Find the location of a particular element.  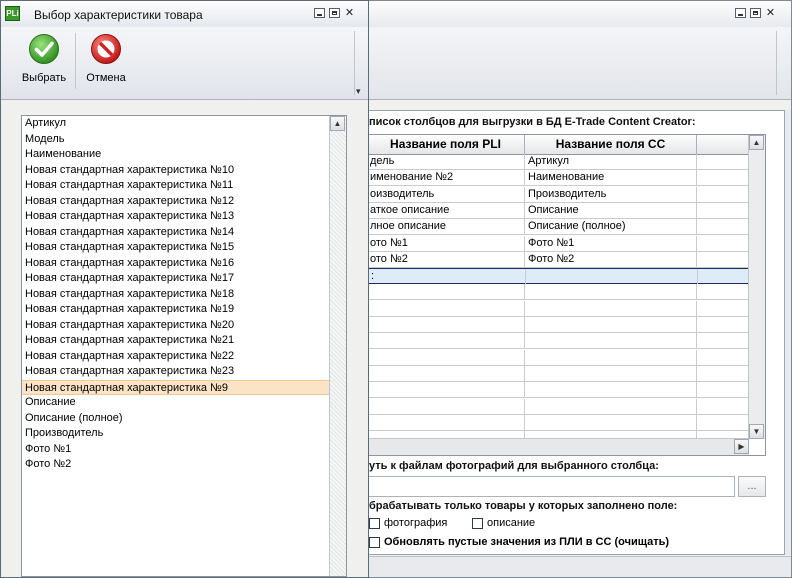

list-item: Новая стандартная характеристика №10 is located at coordinates (184, 171).